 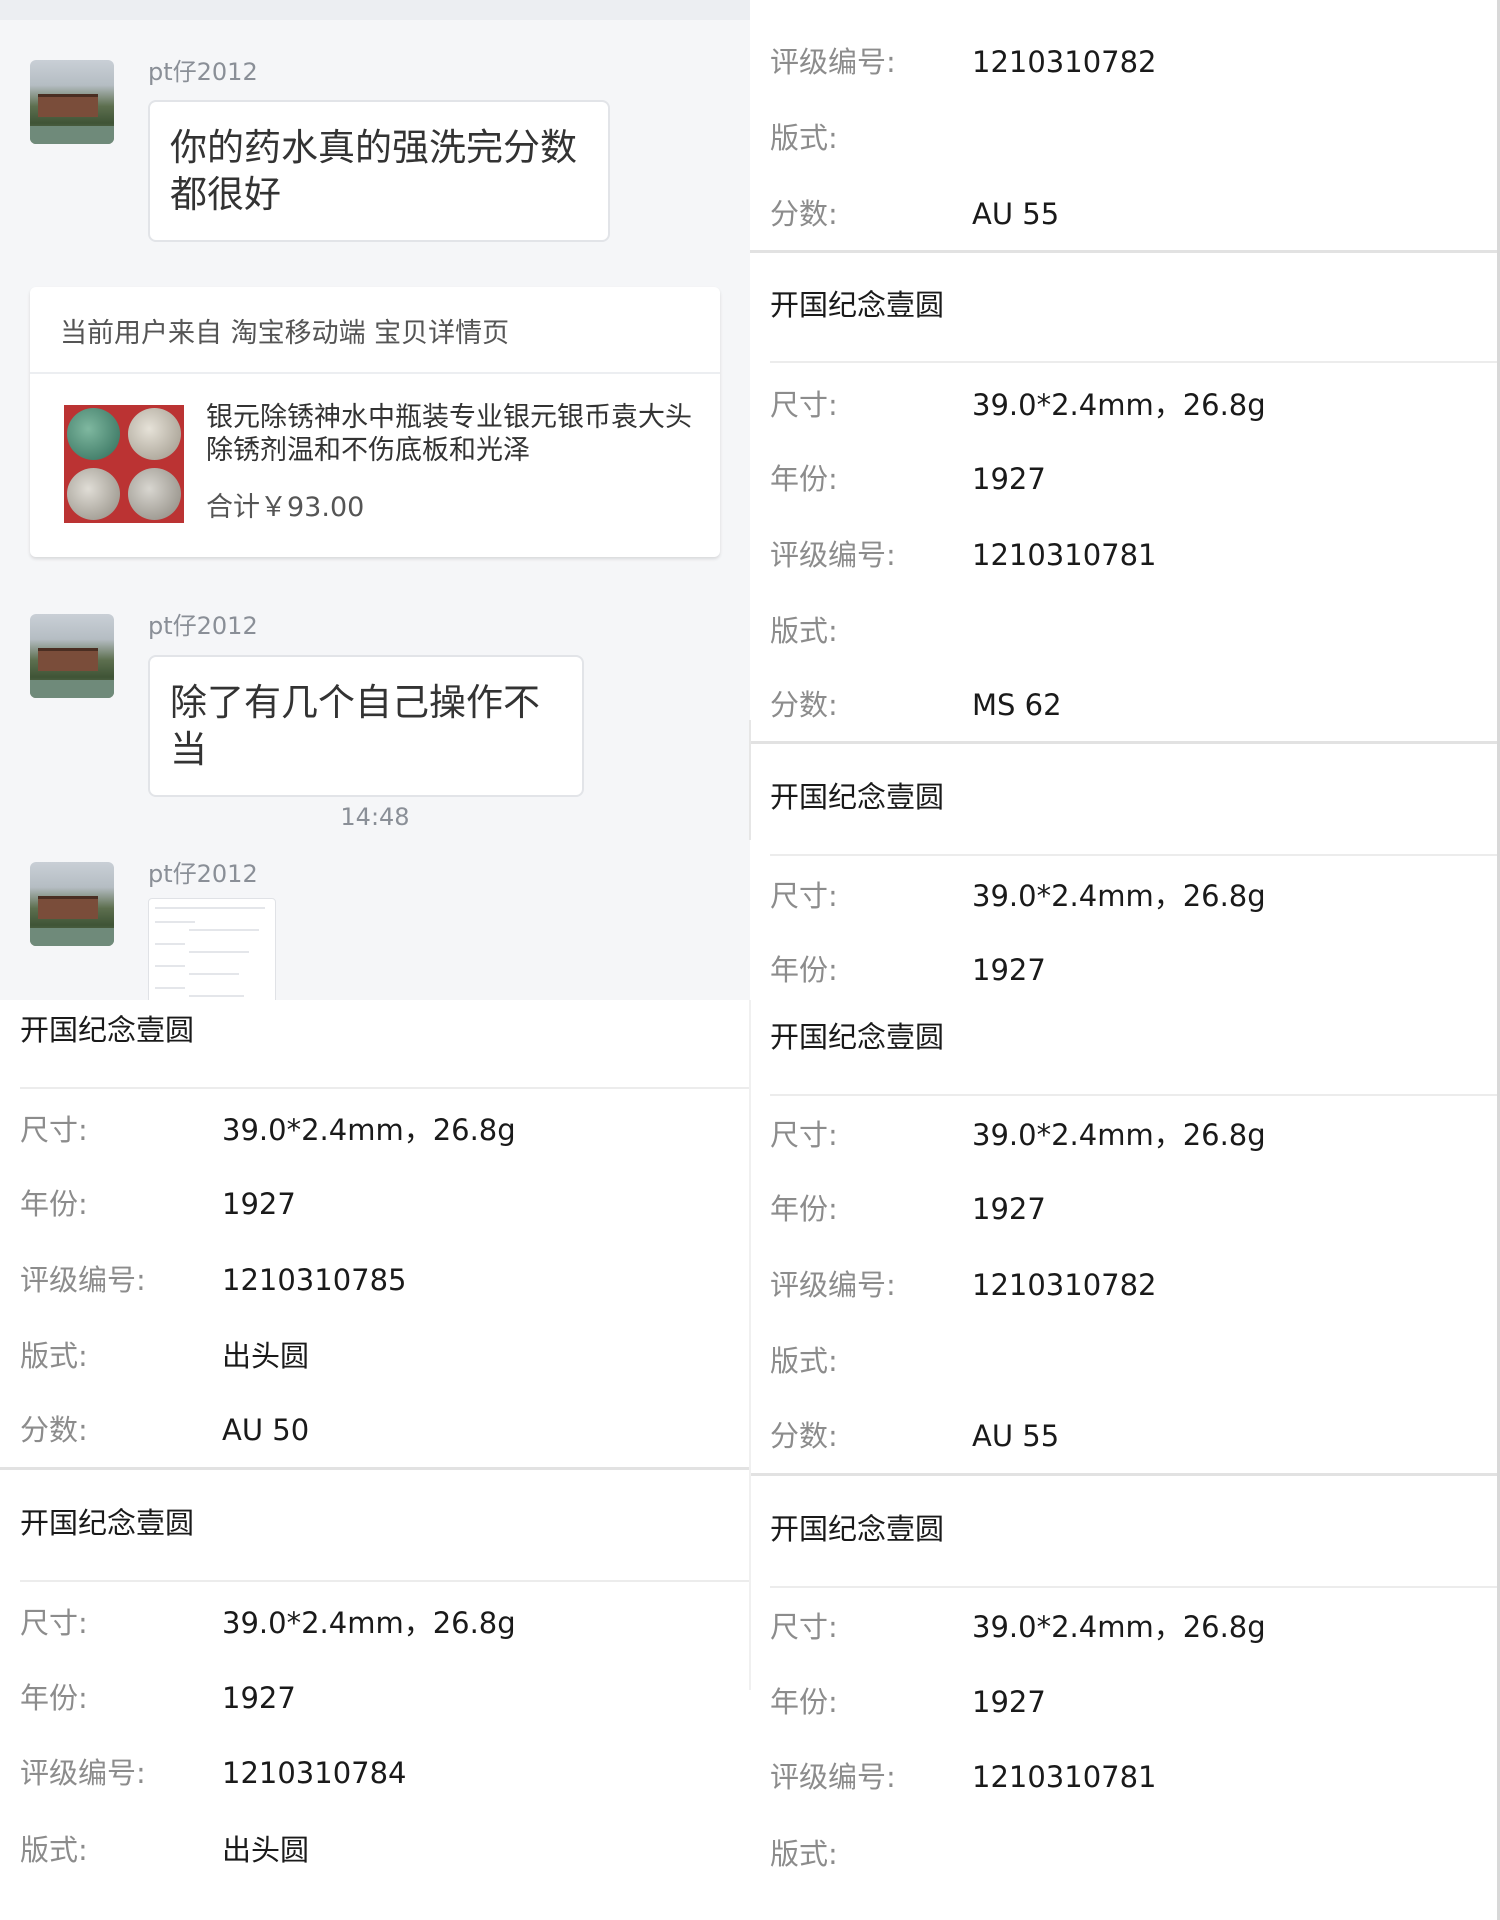 What do you see at coordinates (124, 464) in the screenshot?
I see `product-thumbnail` at bounding box center [124, 464].